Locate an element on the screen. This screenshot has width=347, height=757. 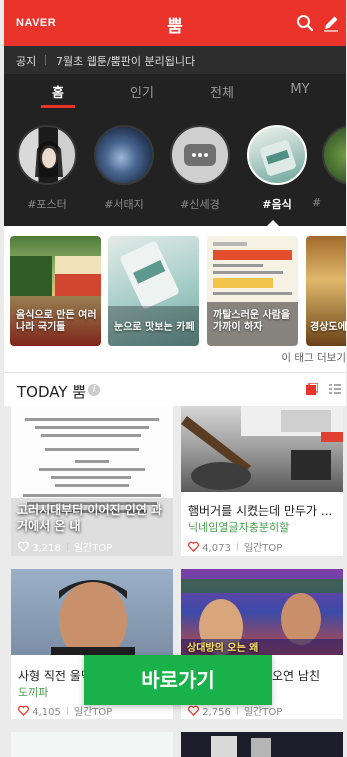
post-thumb: 고러시대부터 이어진 인연 과거에서 온 내 is located at coordinates (92, 481).